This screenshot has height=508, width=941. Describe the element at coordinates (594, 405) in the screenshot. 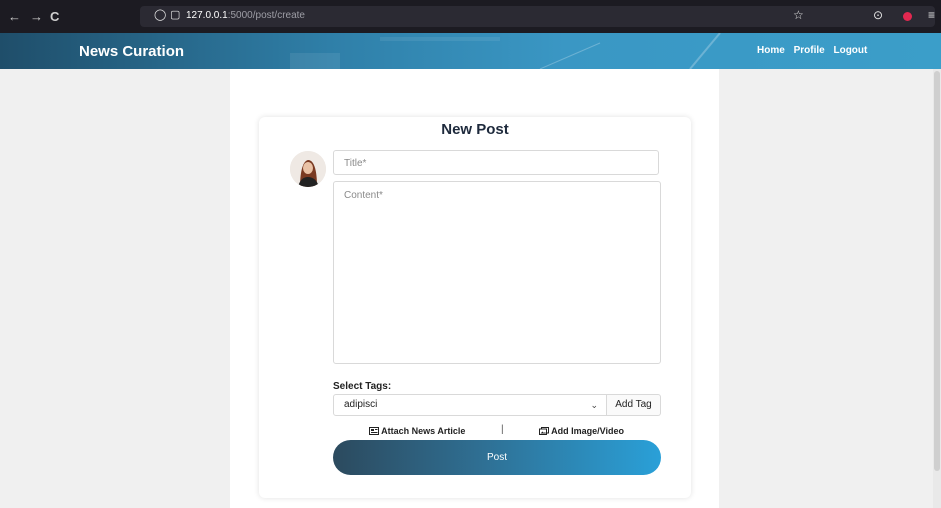

I see `chevron-down-icon: ⌄` at that location.